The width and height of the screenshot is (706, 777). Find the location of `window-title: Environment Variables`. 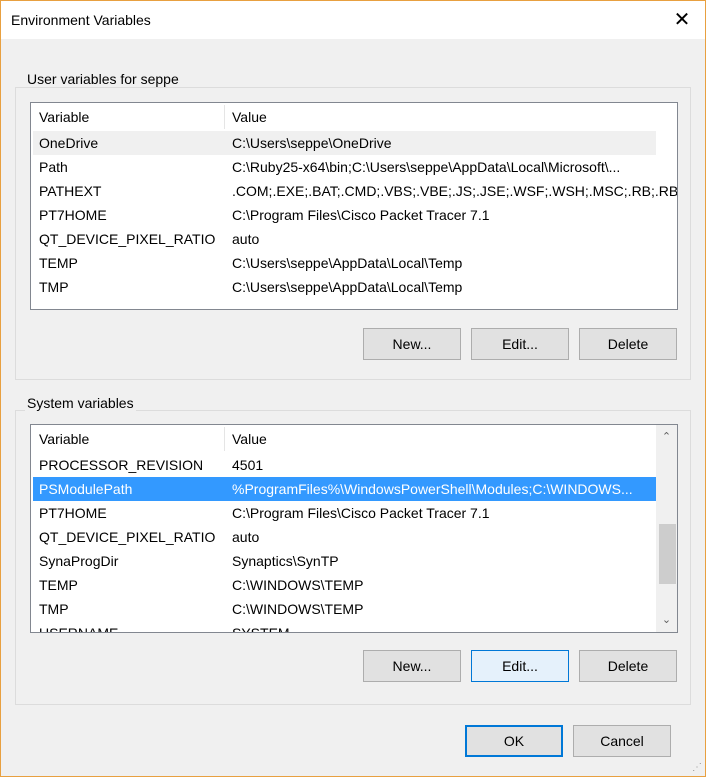

window-title: Environment Variables is located at coordinates (81, 20).